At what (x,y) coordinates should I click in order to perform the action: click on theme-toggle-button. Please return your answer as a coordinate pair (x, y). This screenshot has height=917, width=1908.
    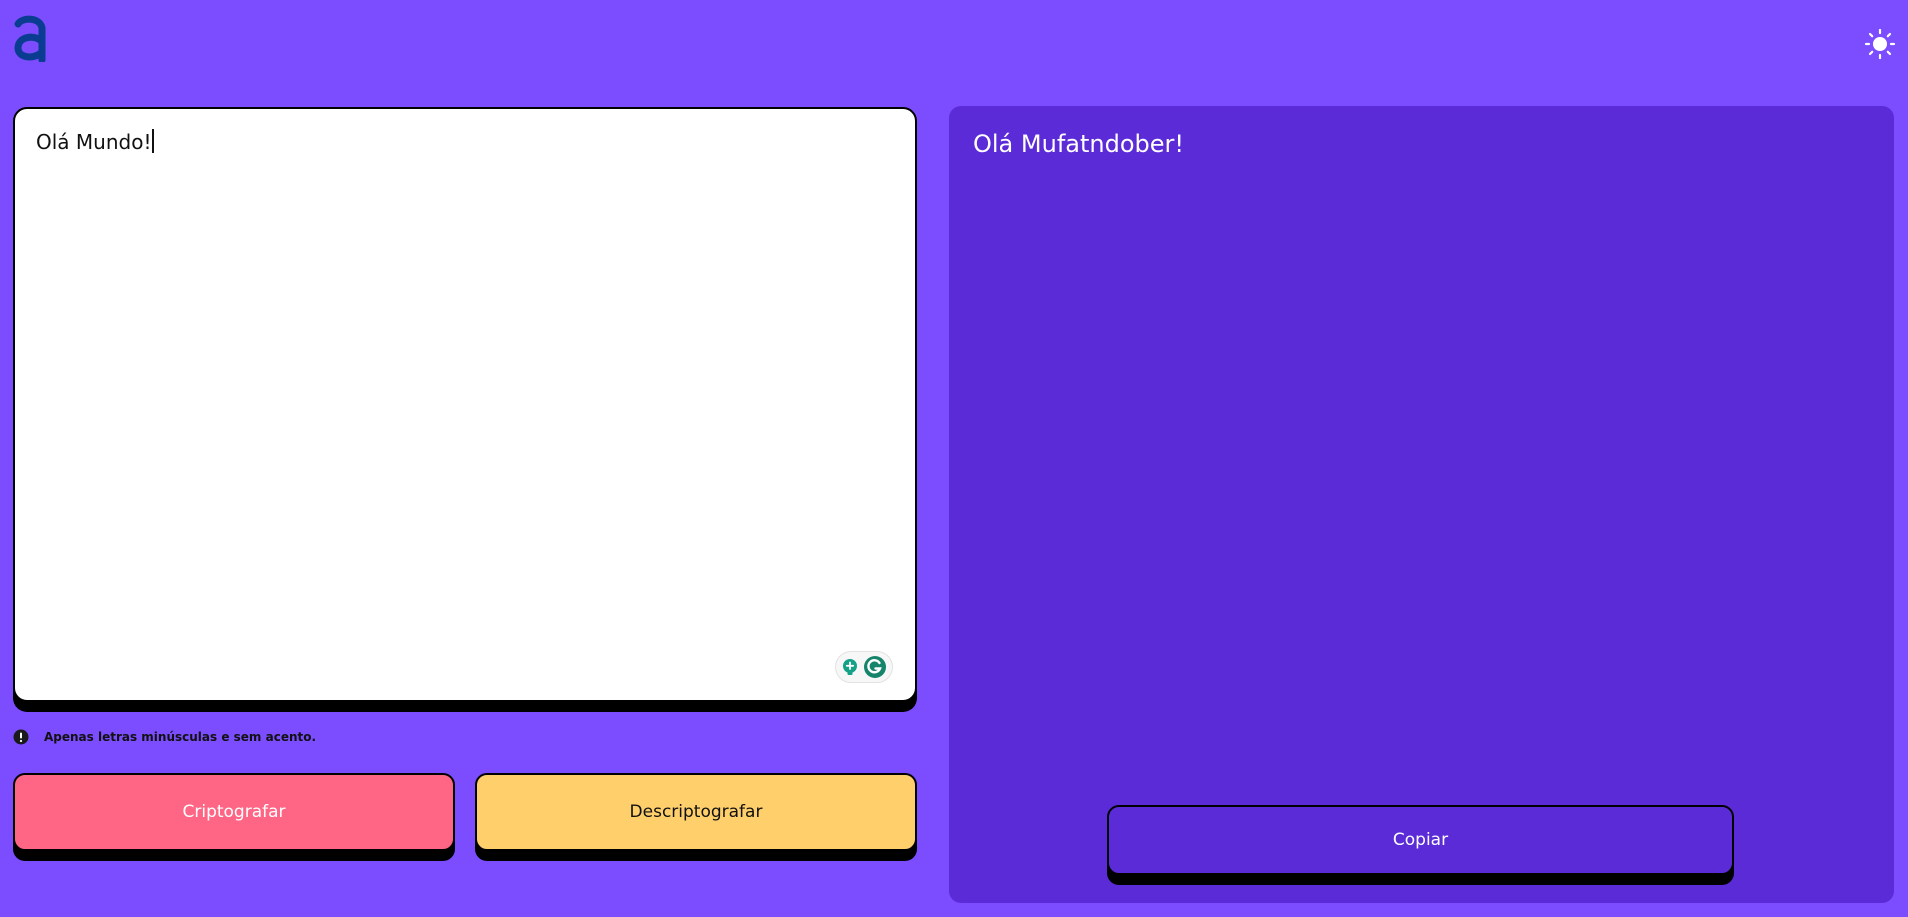
    Looking at the image, I should click on (1880, 44).